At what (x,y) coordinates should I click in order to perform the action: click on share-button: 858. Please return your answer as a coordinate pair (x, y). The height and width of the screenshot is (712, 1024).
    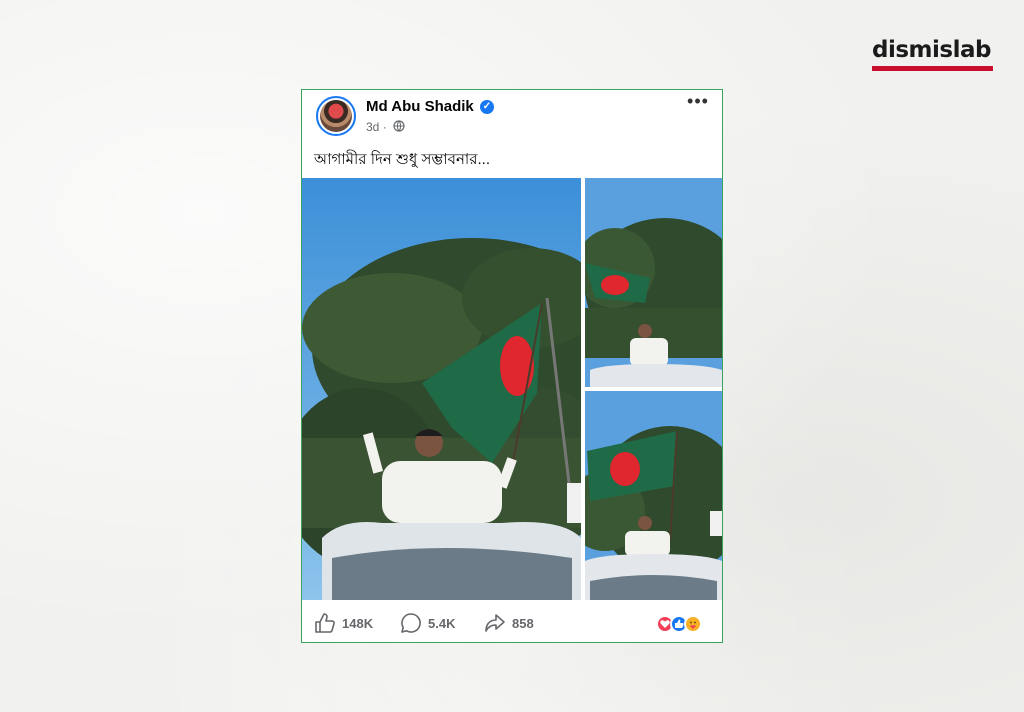
    Looking at the image, I should click on (509, 623).